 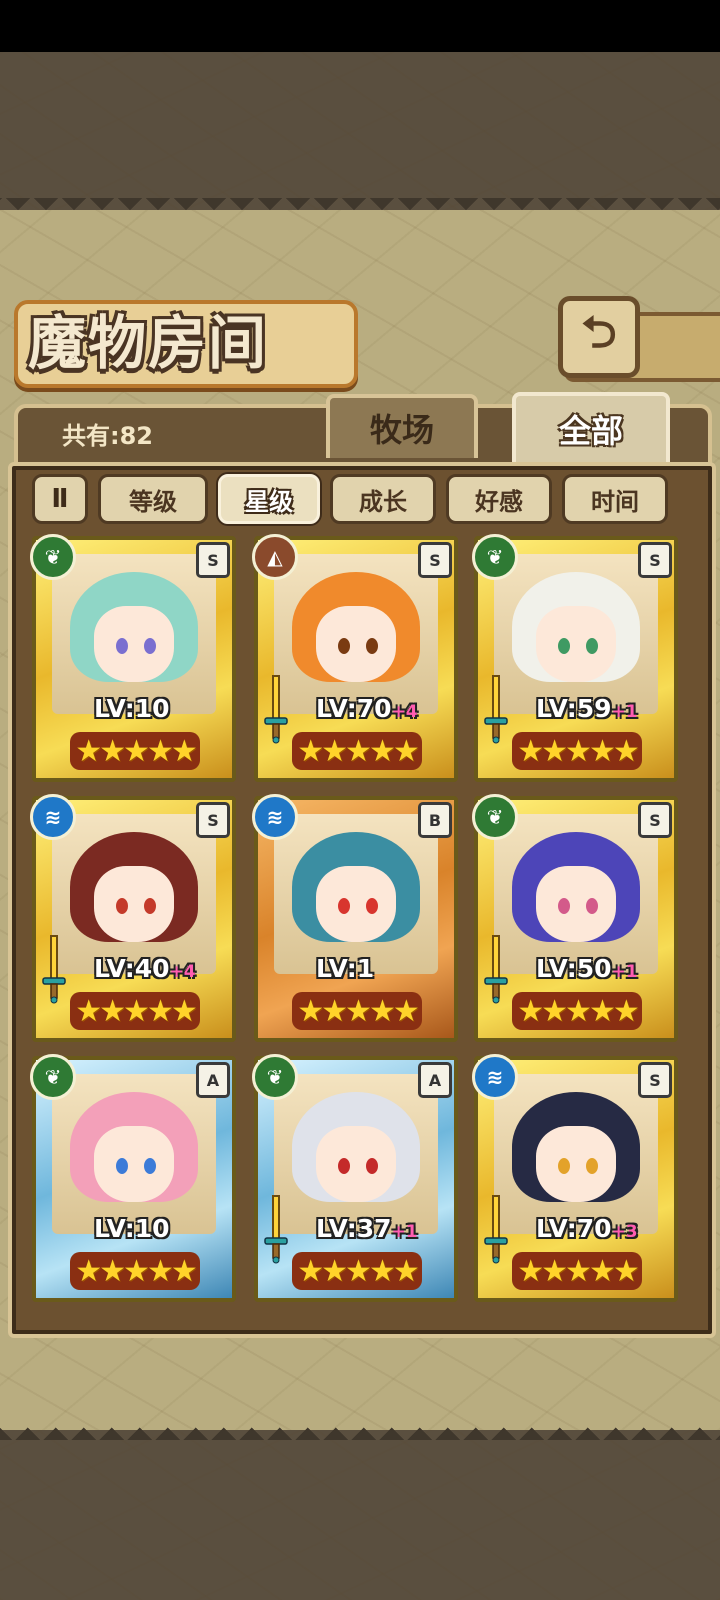 What do you see at coordinates (624, 1232) in the screenshot?
I see `level-plus: +3` at bounding box center [624, 1232].